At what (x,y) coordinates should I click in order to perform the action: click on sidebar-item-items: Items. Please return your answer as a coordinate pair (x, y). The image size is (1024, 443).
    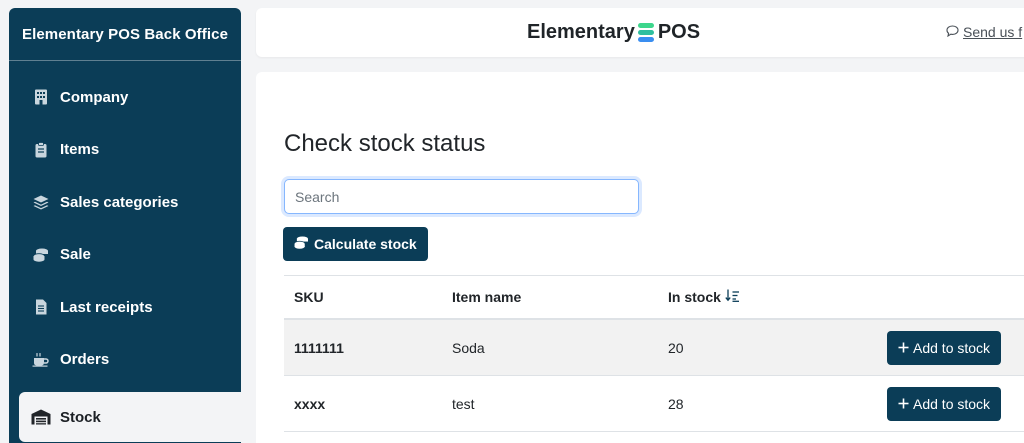
    Looking at the image, I should click on (125, 150).